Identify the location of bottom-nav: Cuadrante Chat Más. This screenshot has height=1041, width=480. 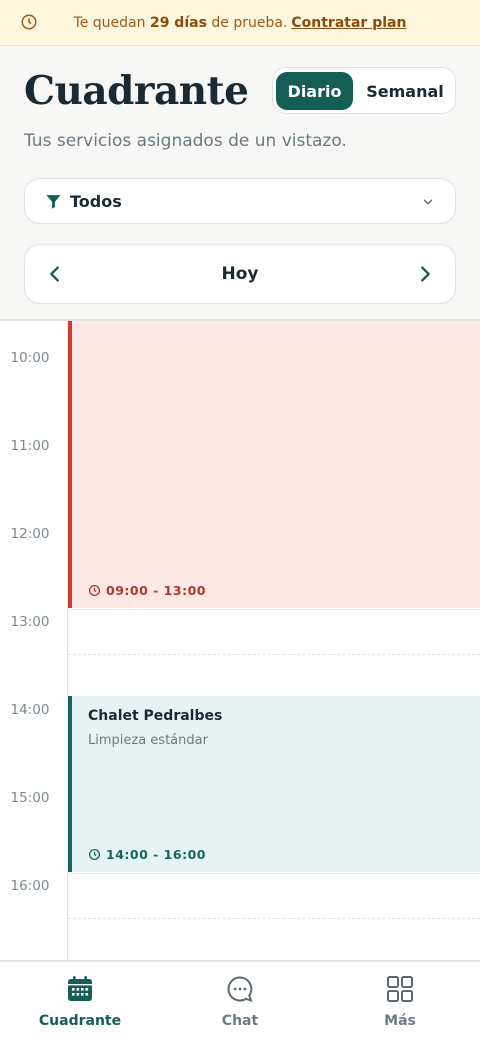
(240, 1000).